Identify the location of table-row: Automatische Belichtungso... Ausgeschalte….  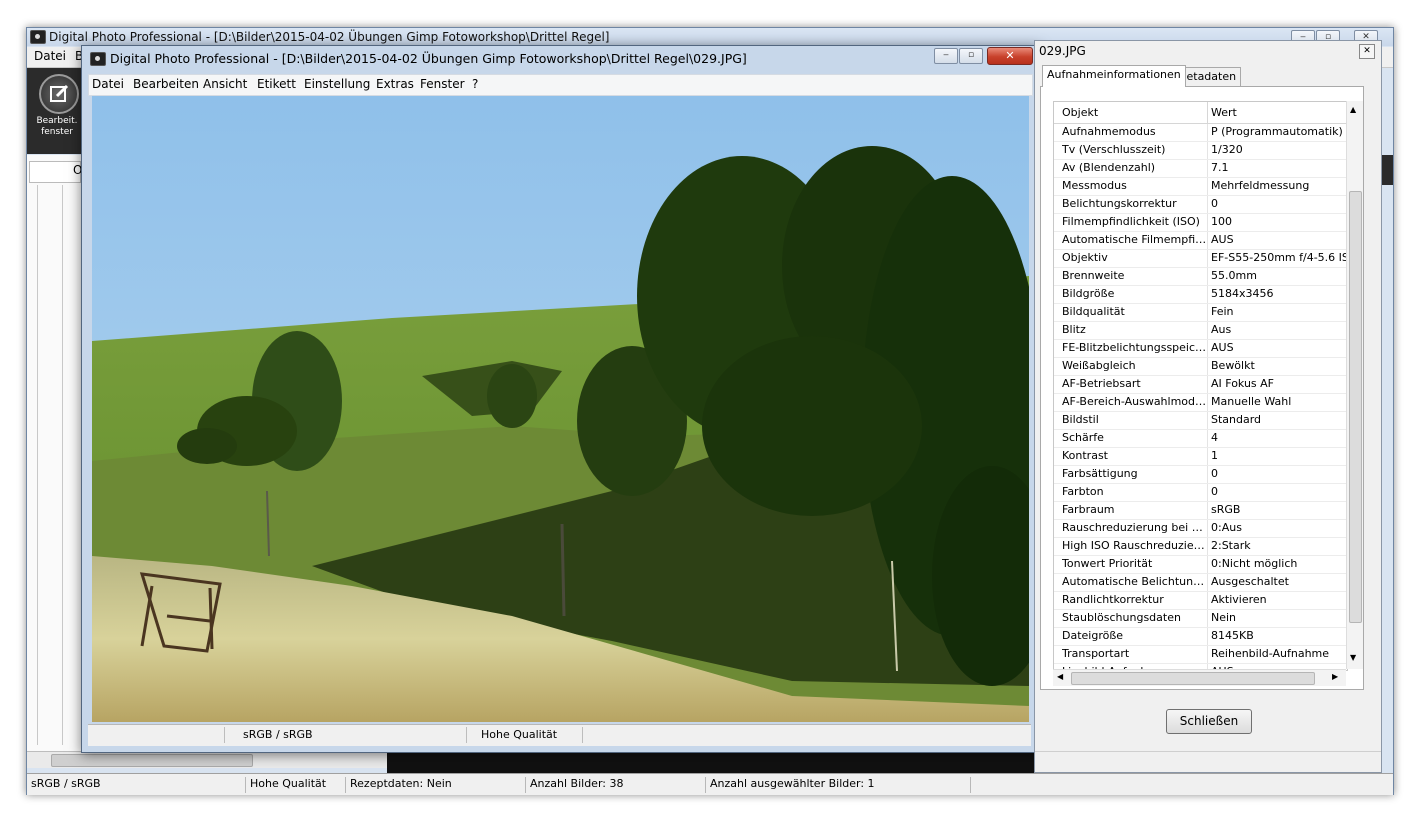
(1200, 583).